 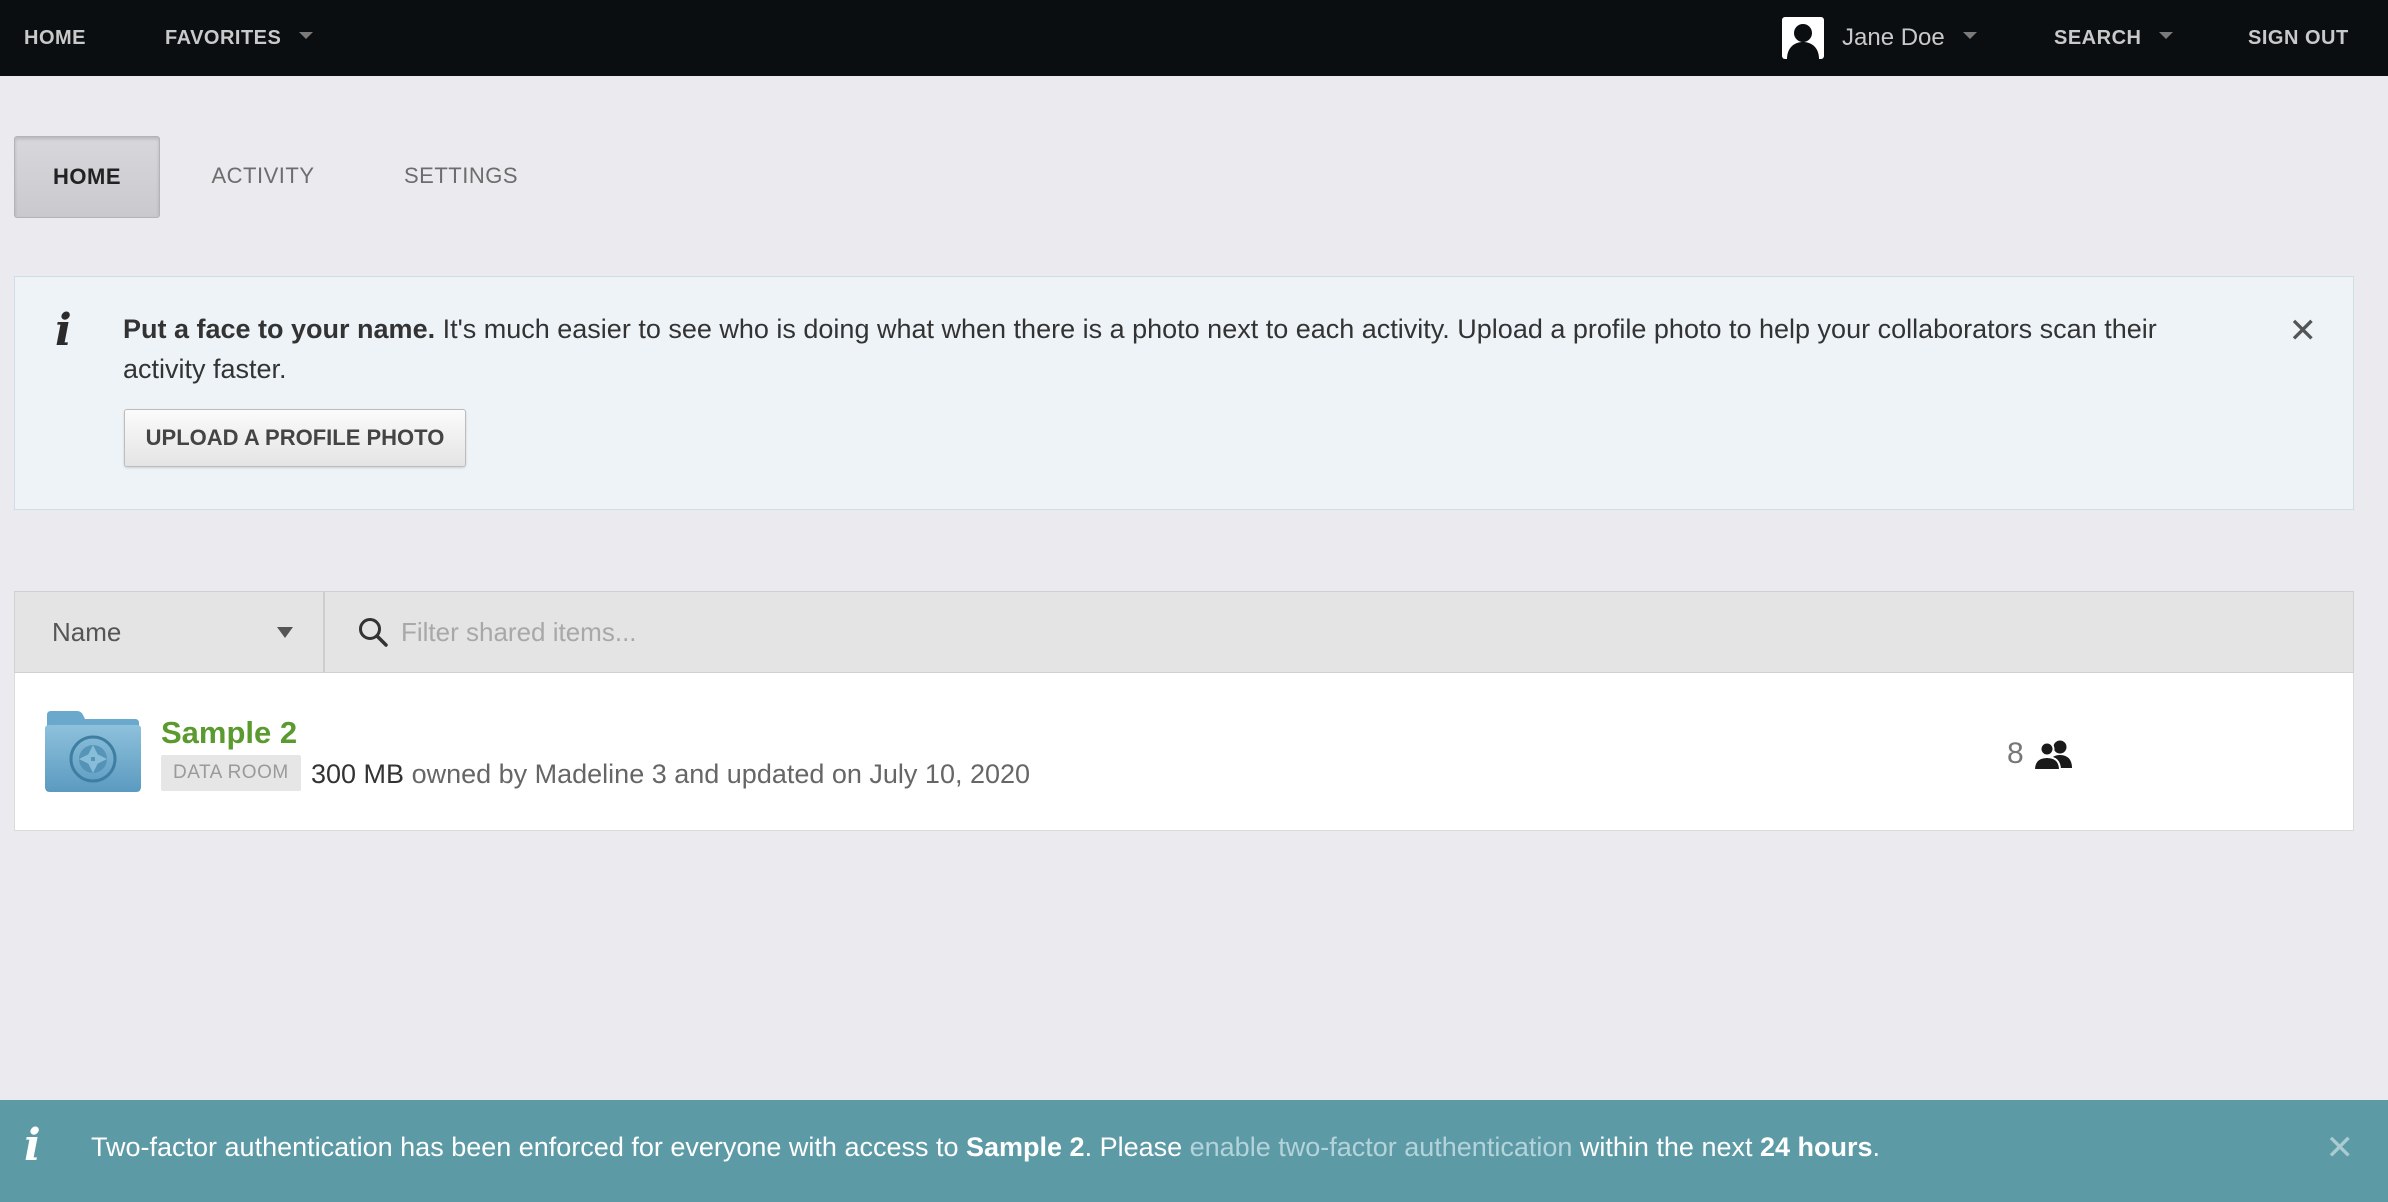 I want to click on tab-home: HOME, so click(x=87, y=177).